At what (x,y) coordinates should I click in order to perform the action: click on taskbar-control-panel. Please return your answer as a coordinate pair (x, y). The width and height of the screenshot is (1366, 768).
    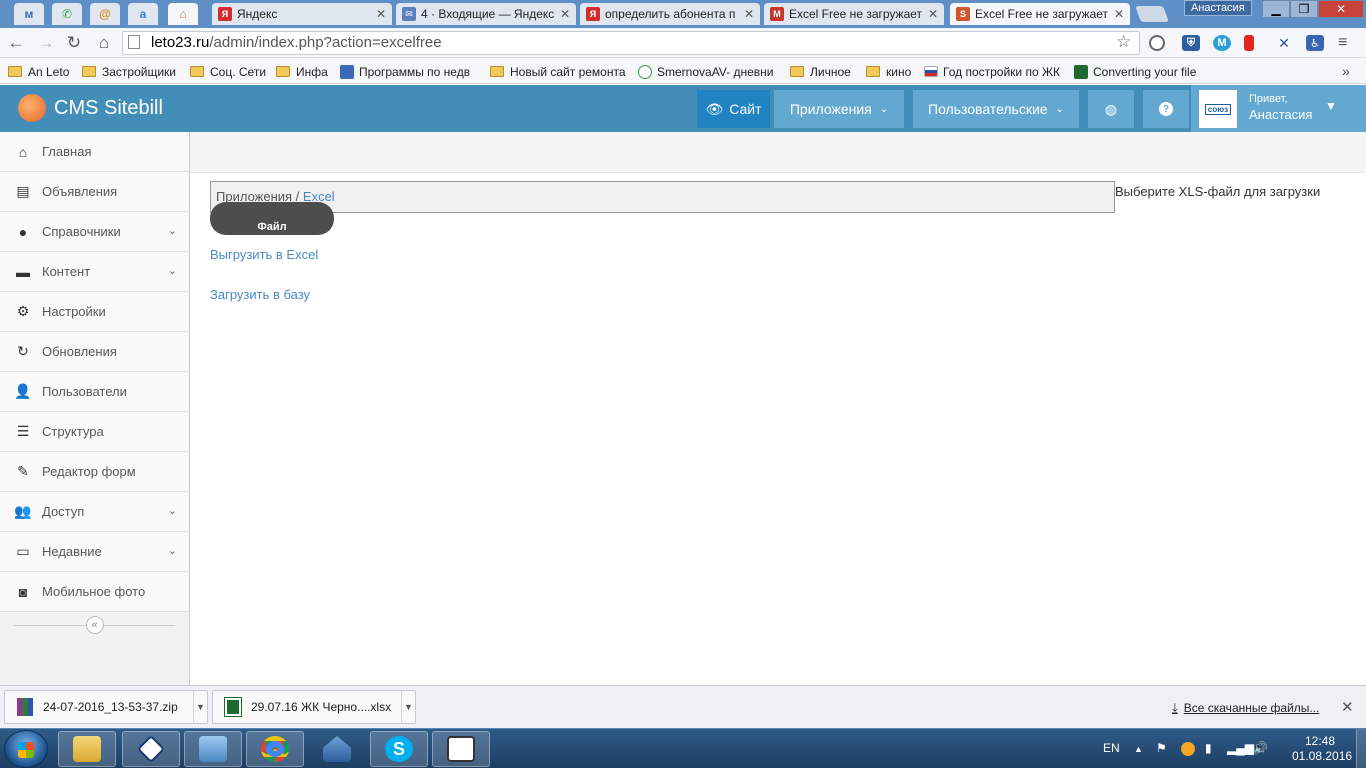
    Looking at the image, I should click on (213, 749).